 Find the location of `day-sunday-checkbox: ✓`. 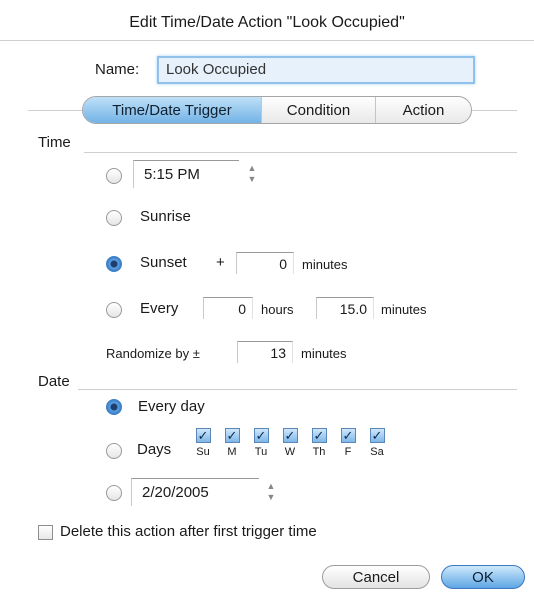

day-sunday-checkbox: ✓ is located at coordinates (203, 435).